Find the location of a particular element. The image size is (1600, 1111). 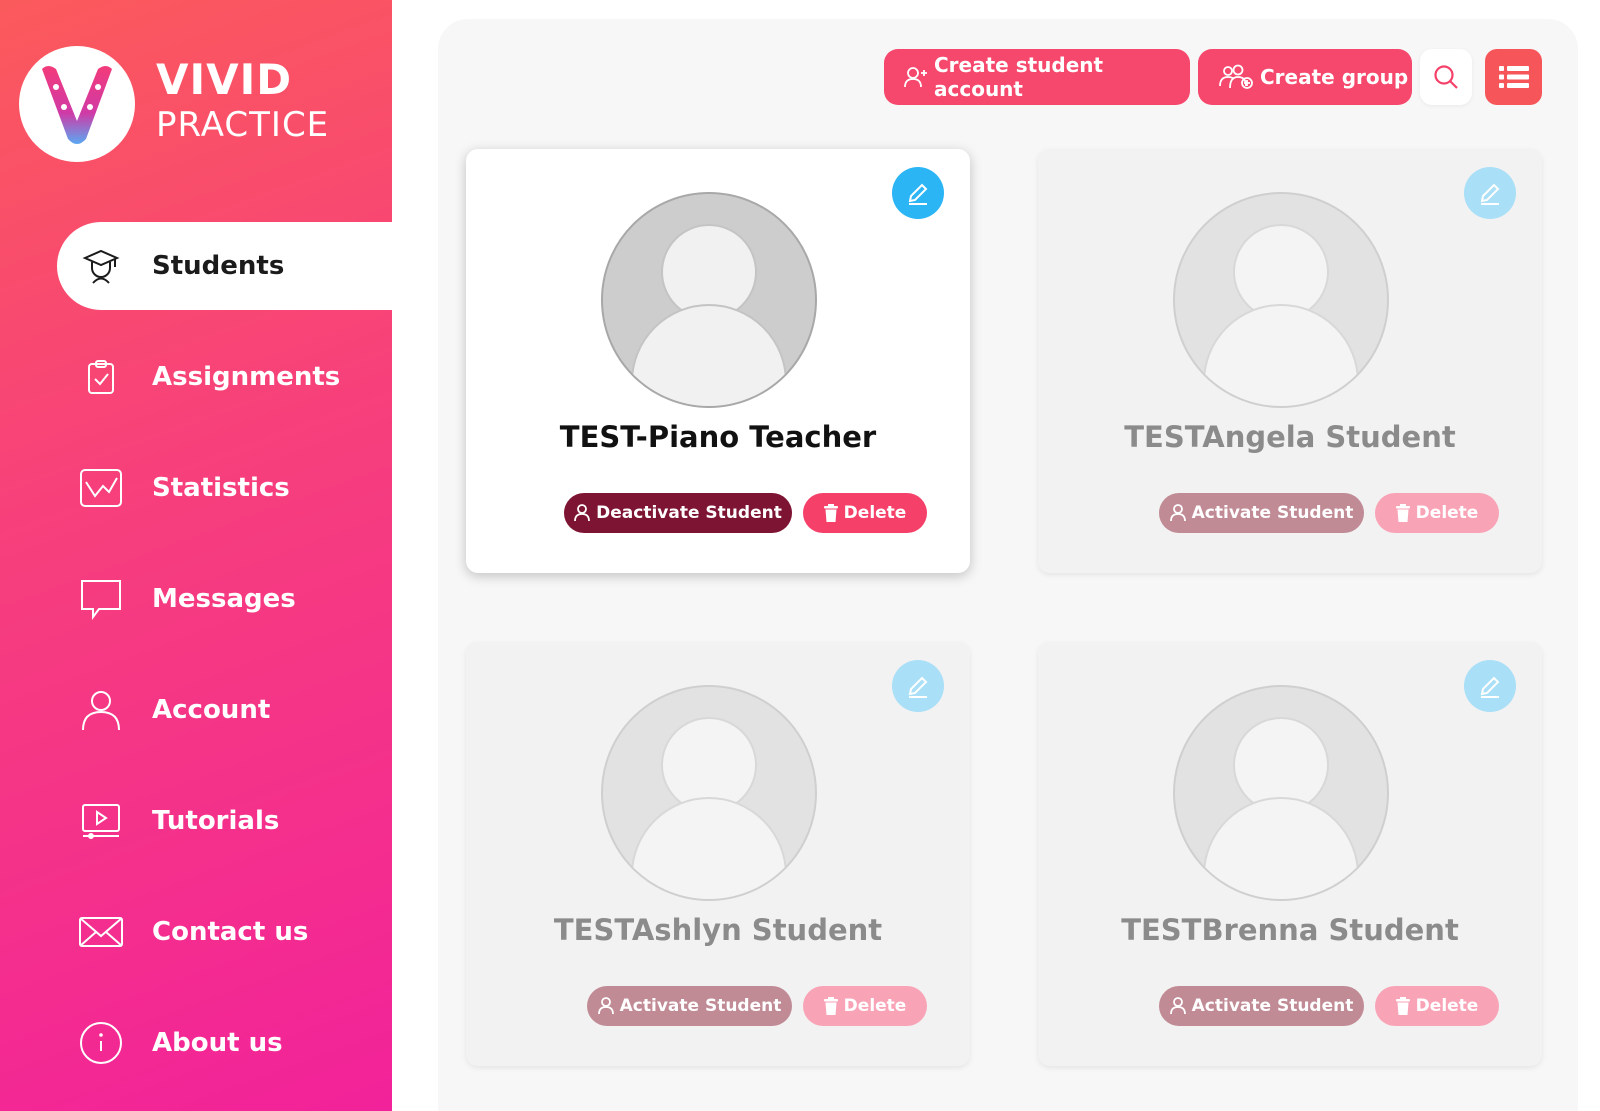

sidebar-item-tutorials: Tutorials is located at coordinates (224, 821).